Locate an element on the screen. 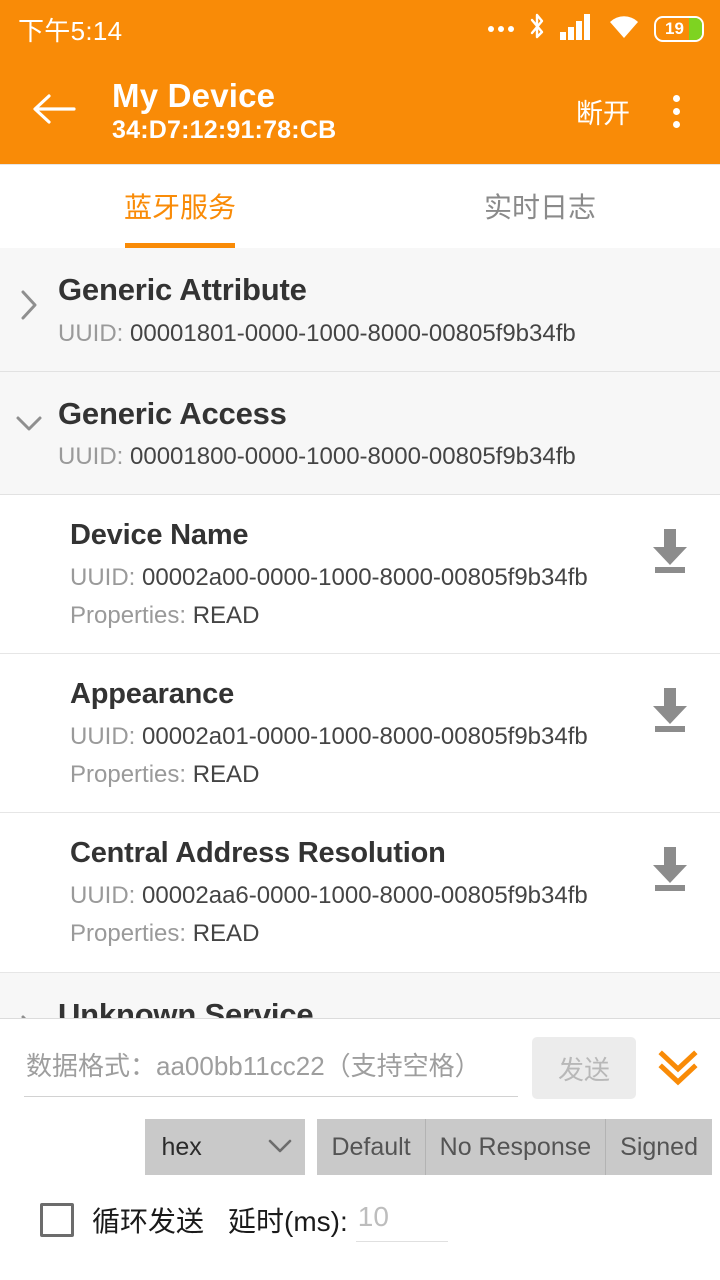 The height and width of the screenshot is (1280, 720). uuid-value: 00002aa6-0000-1000-8000-00805f9b34fb is located at coordinates (365, 896).